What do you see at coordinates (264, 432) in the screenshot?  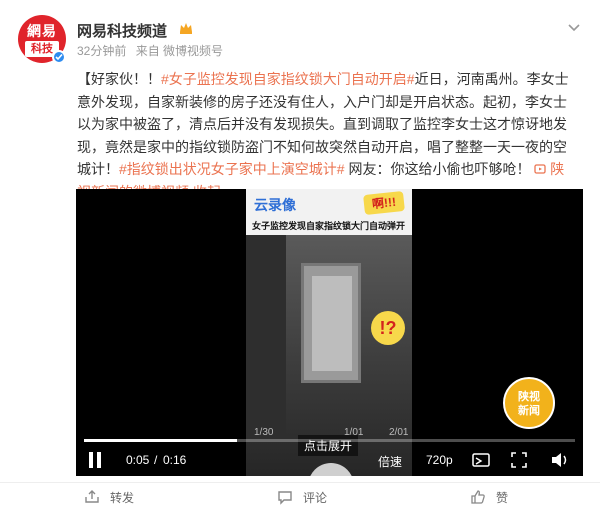 I see `segment-label: 1/30` at bounding box center [264, 432].